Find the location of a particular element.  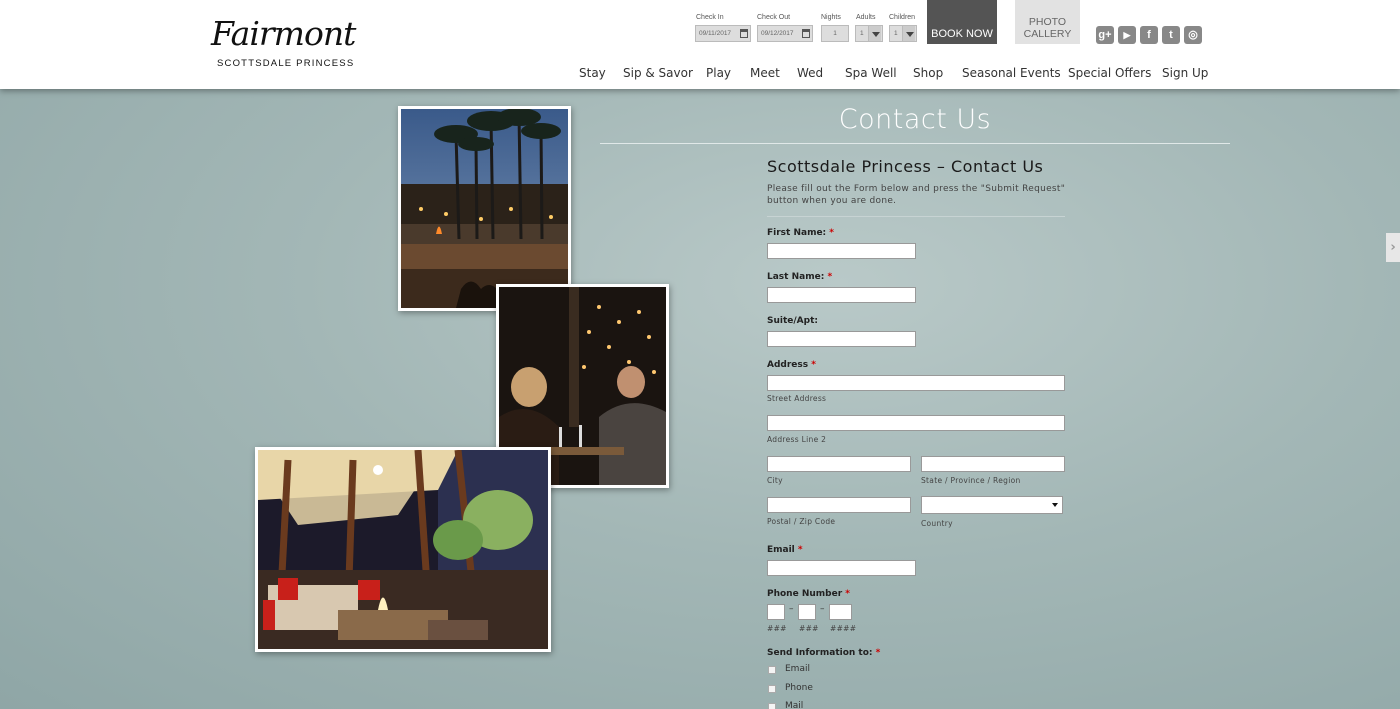

state-sub: State / Province / Region is located at coordinates (971, 480).